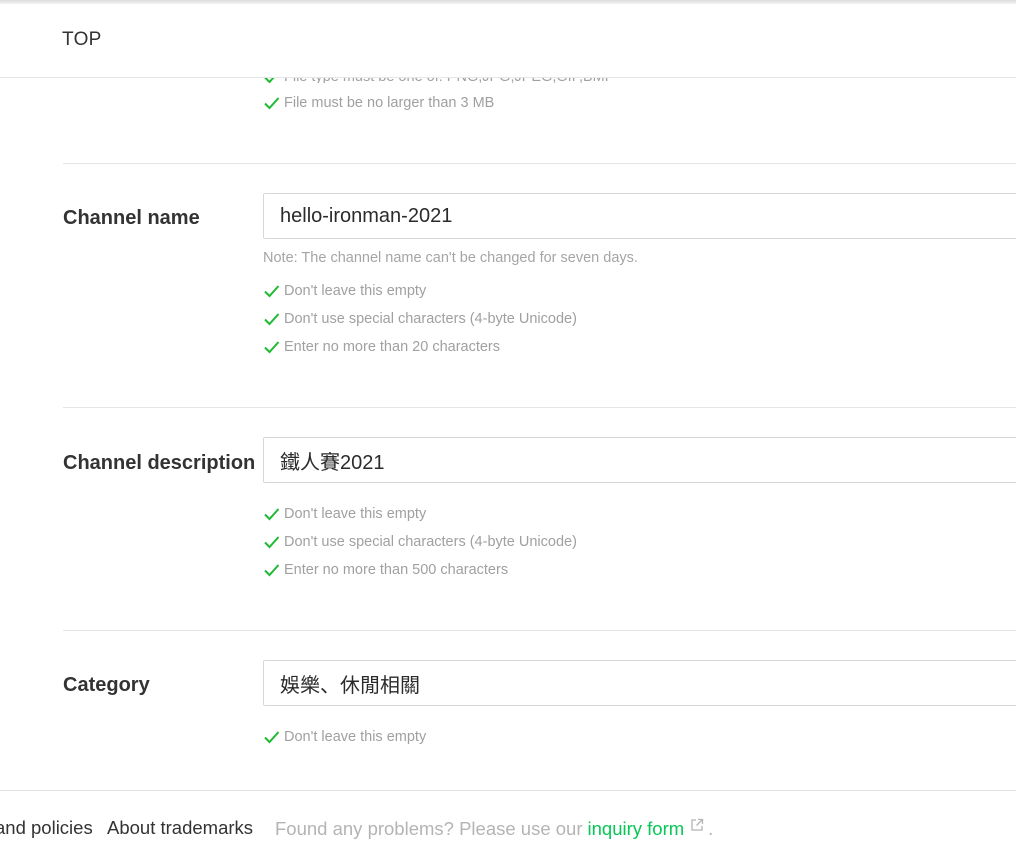 The width and height of the screenshot is (1016, 861). What do you see at coordinates (385, 570) in the screenshot?
I see `rule-item: Enter no more than 500 characters` at bounding box center [385, 570].